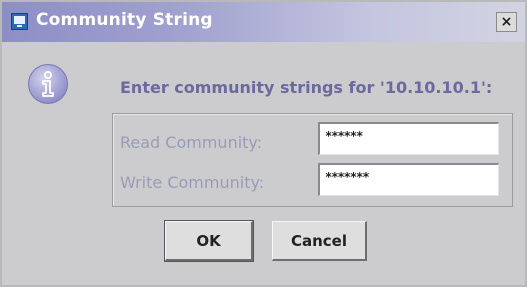 The height and width of the screenshot is (294, 531). I want to click on window-title: Community String, so click(124, 20).